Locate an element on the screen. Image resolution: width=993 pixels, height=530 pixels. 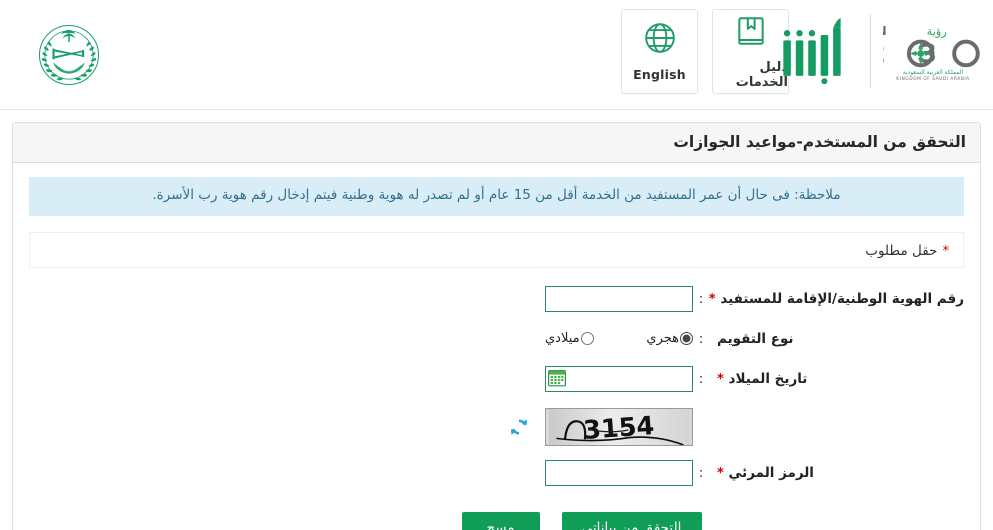
globe-icon is located at coordinates (659, 38).